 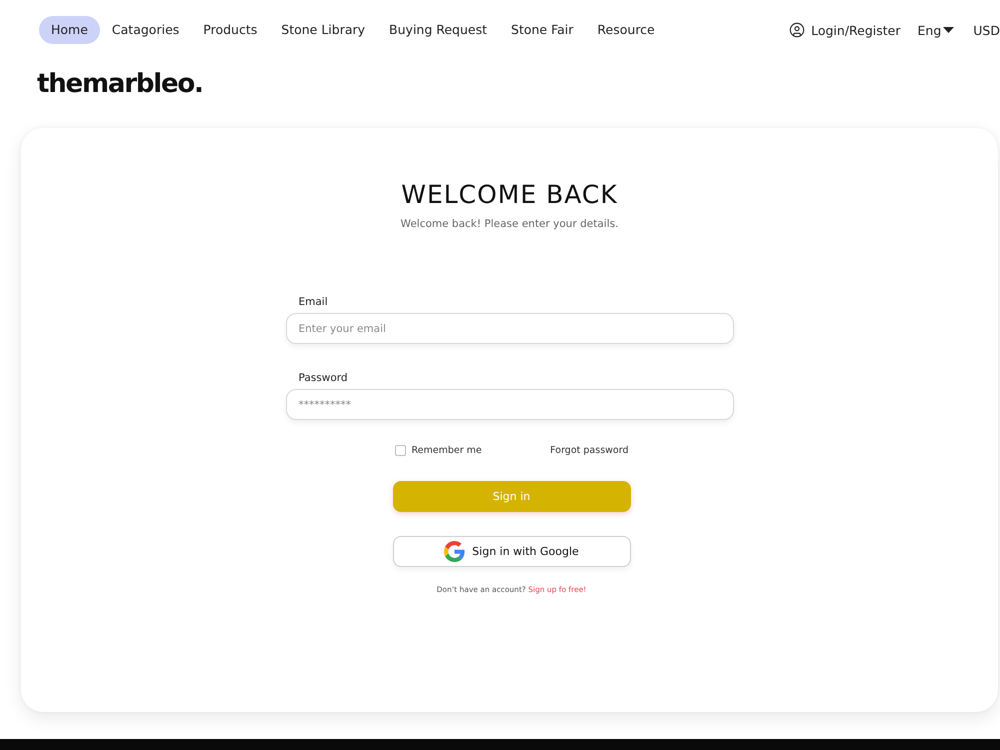 What do you see at coordinates (69, 30) in the screenshot?
I see `nav-link: Home` at bounding box center [69, 30].